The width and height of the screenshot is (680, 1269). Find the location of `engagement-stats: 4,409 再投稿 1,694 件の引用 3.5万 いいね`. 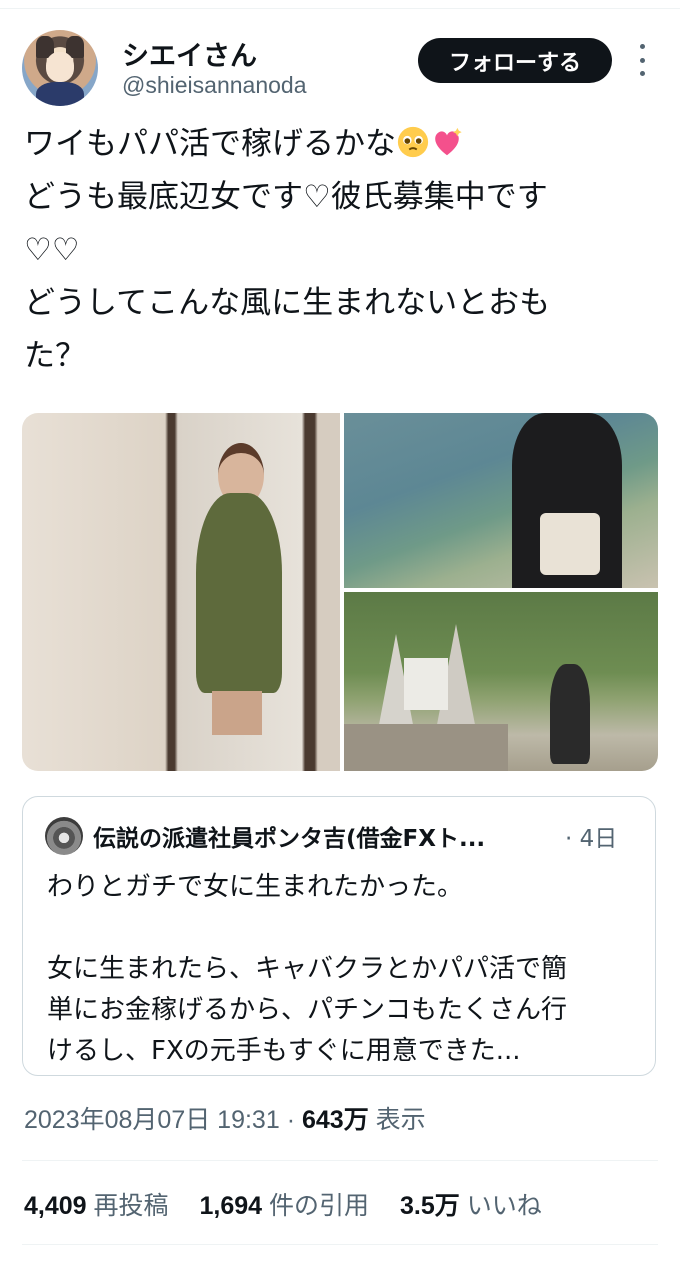

engagement-stats: 4,409 再投稿 1,694 件の引用 3.5万 いいね is located at coordinates (295, 1204).